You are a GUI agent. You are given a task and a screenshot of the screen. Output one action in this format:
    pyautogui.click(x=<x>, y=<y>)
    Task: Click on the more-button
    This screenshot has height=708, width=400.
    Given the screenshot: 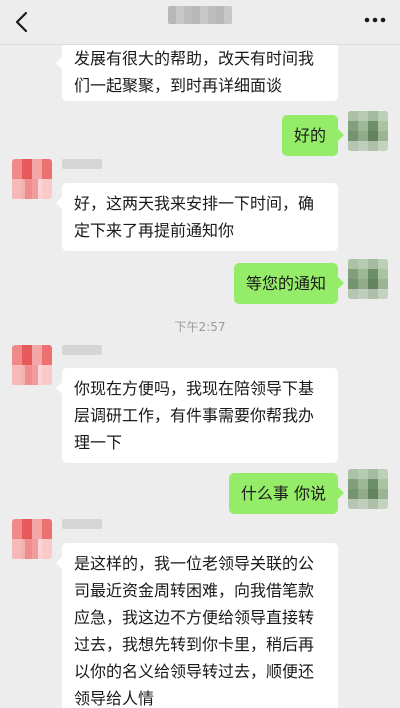 What is the action you would take?
    pyautogui.click(x=375, y=20)
    